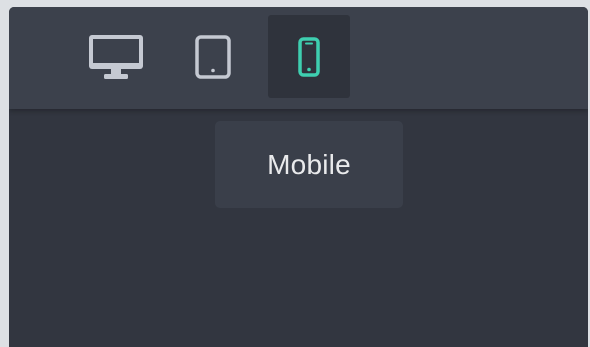 This screenshot has width=590, height=347. I want to click on tablet-view-button, so click(213, 56).